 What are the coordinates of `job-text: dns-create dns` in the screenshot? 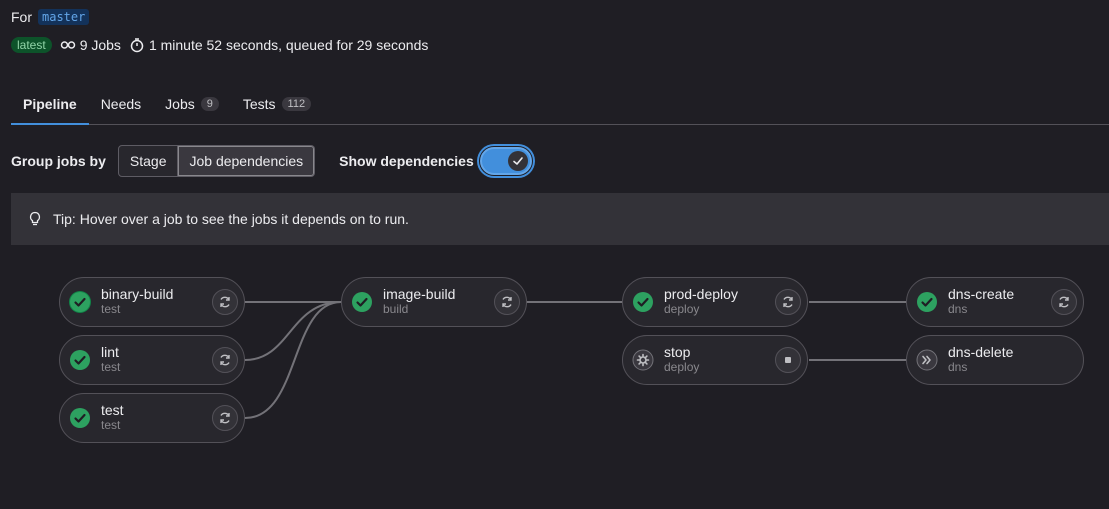 It's located at (981, 302).